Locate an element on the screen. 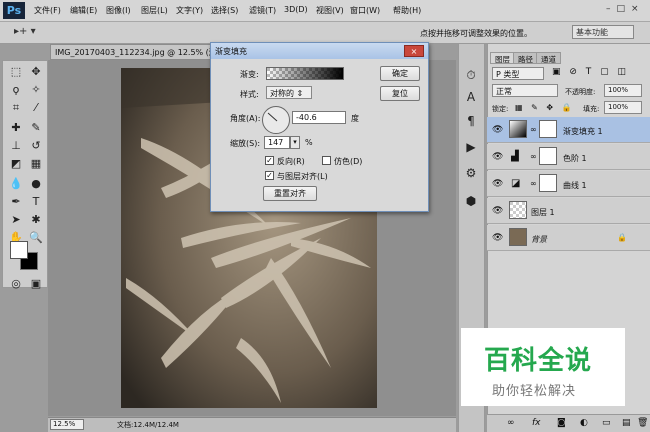 Image resolution: width=650 pixels, height=432 pixels. zoom-field: 12.5% is located at coordinates (67, 424).